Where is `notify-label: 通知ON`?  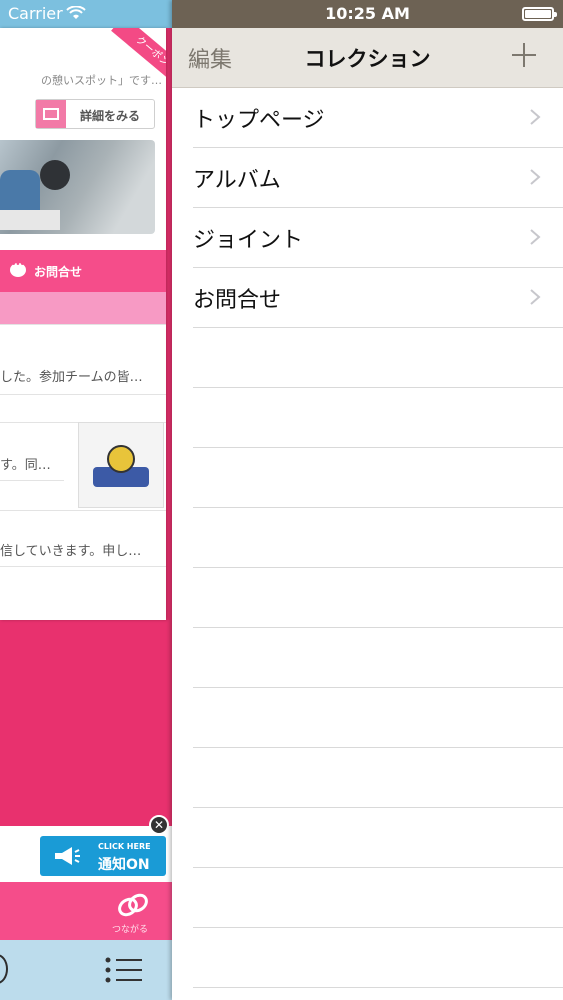 notify-label: 通知ON is located at coordinates (124, 865).